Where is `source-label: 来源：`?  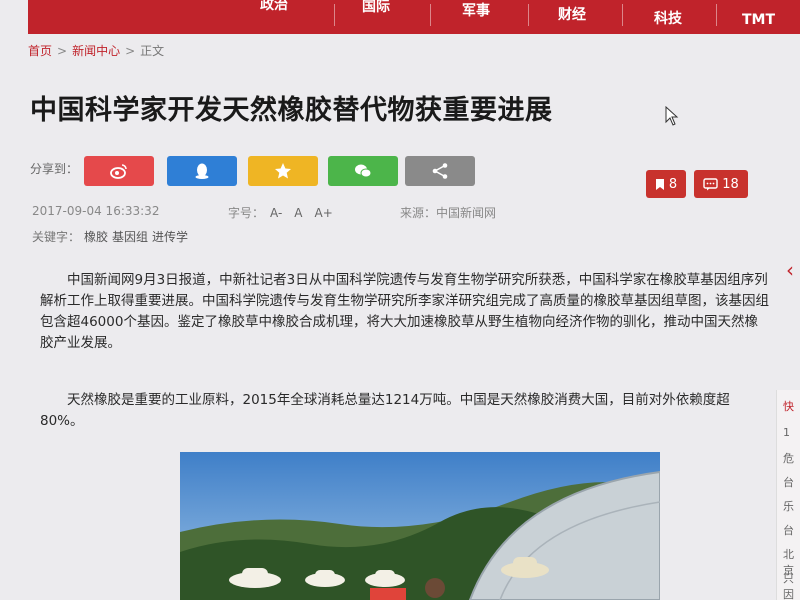 source-label: 来源： is located at coordinates (418, 213).